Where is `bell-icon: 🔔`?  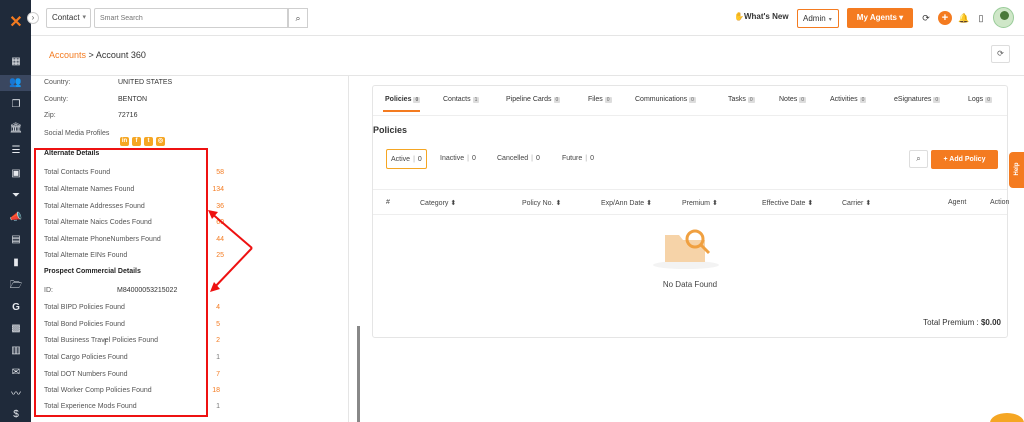 bell-icon: 🔔 is located at coordinates (964, 18).